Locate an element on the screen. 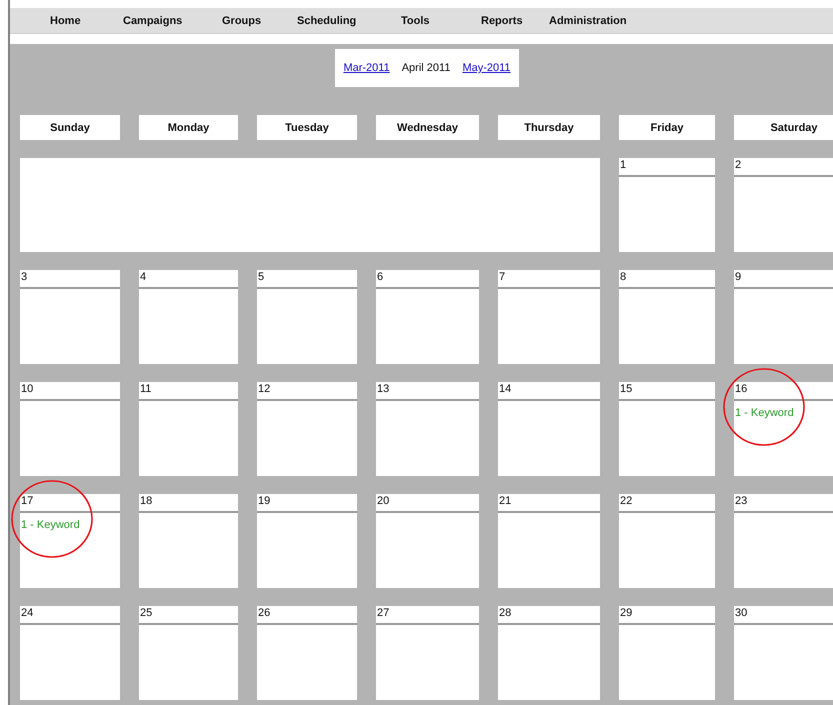 The image size is (833, 705). day-number: 8 is located at coordinates (667, 279).